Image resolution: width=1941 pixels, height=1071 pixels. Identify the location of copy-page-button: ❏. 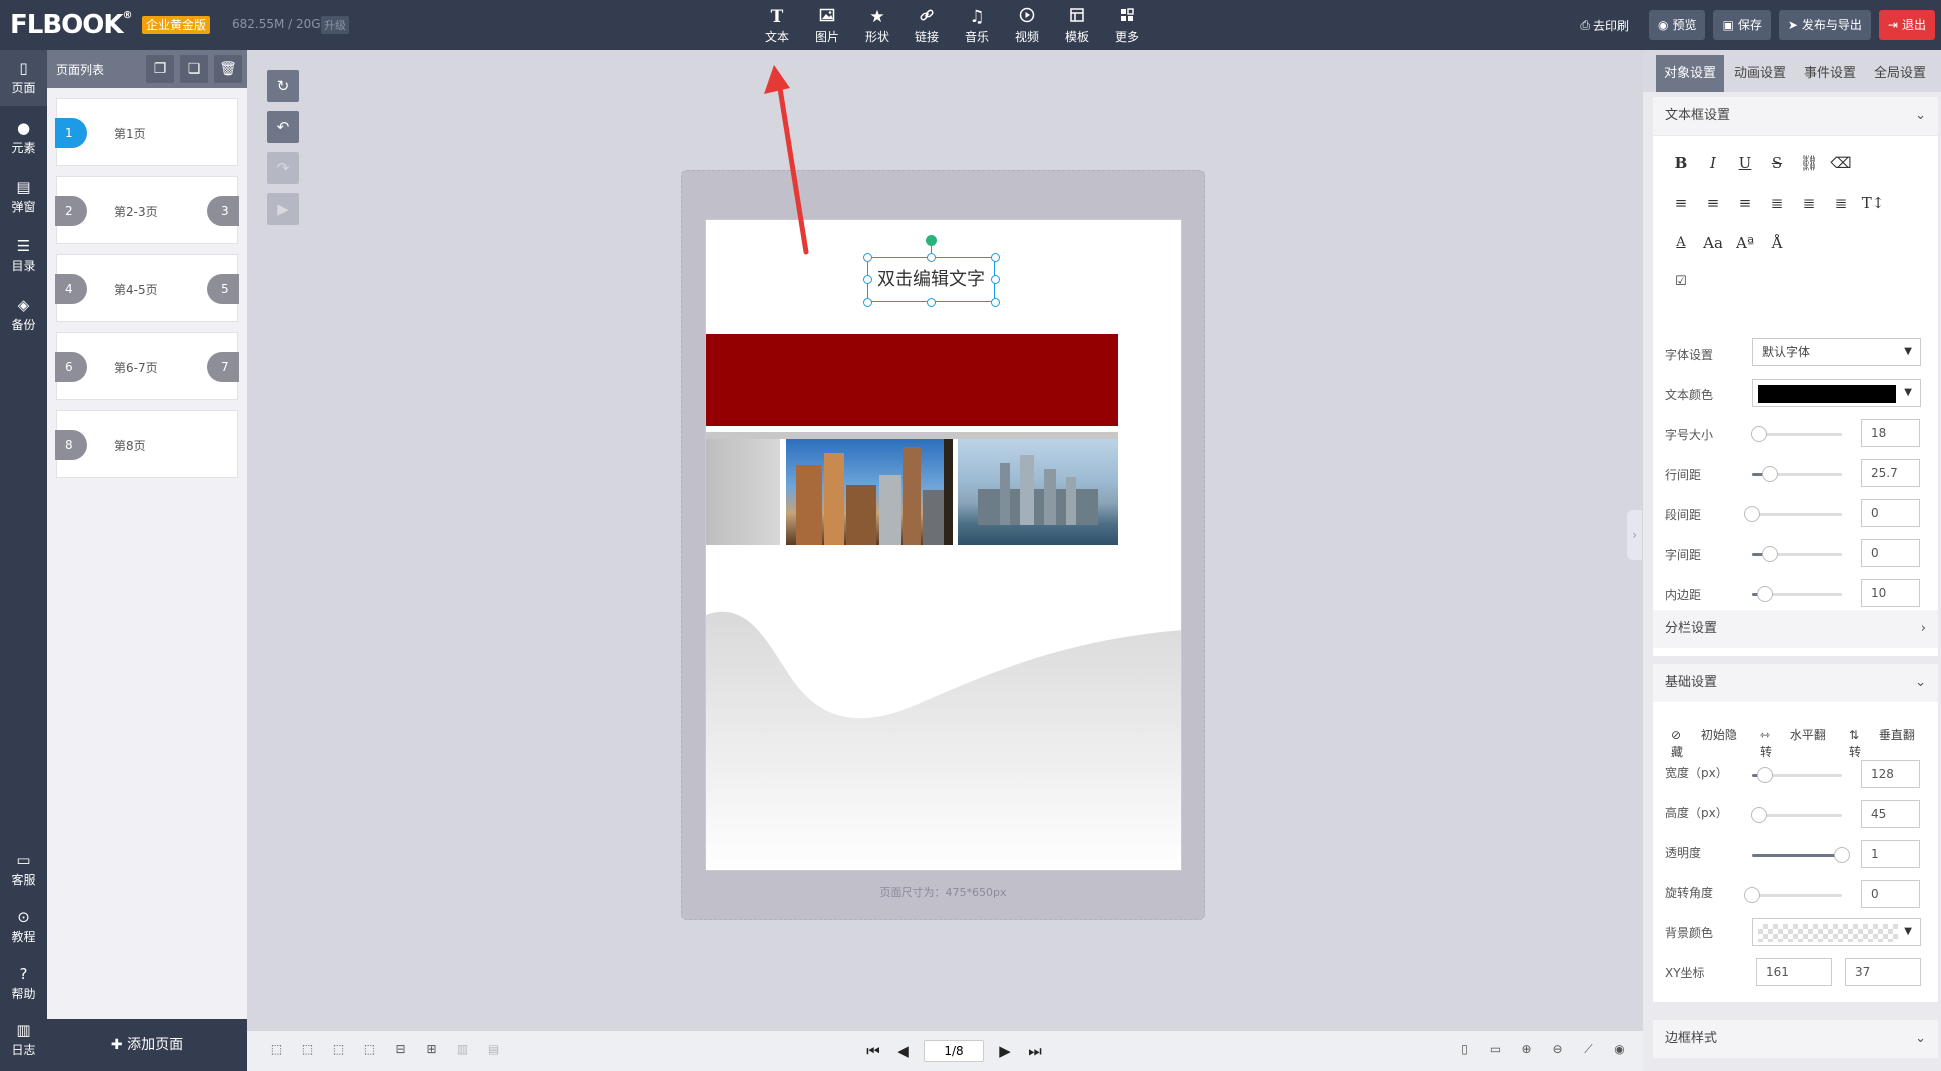
(194, 69).